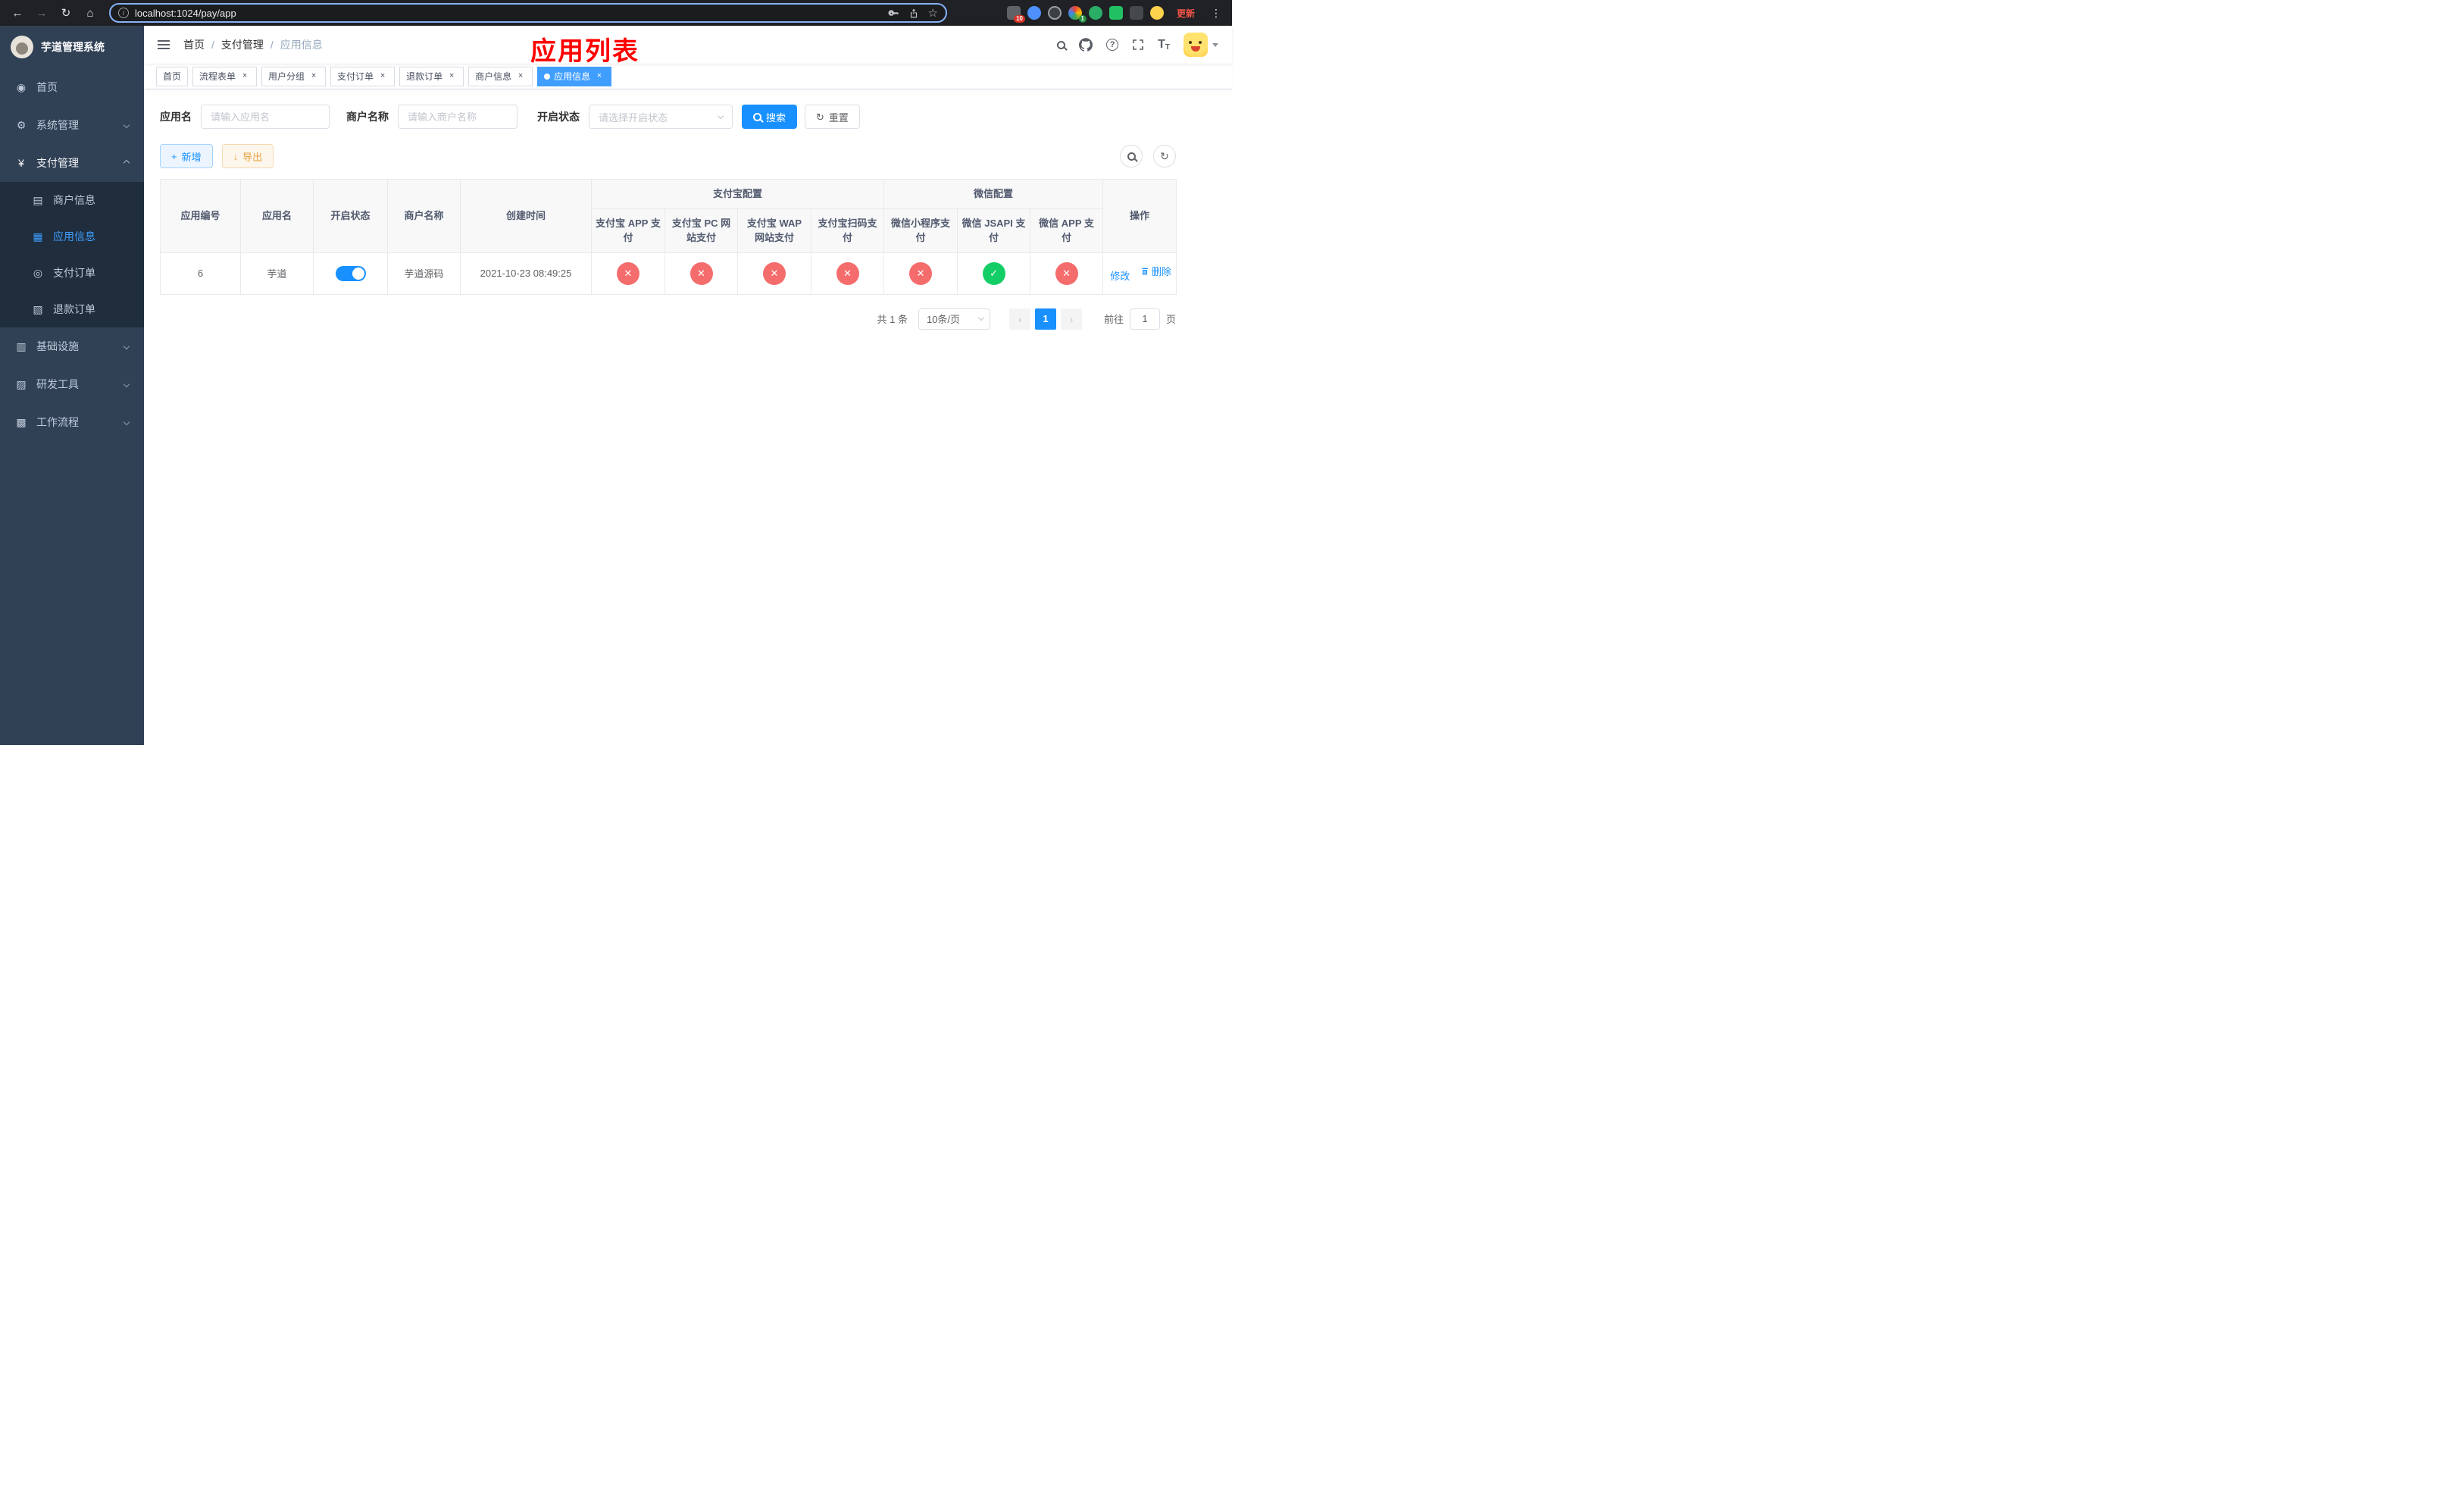  I want to click on col-app-name: 应用名, so click(277, 216).